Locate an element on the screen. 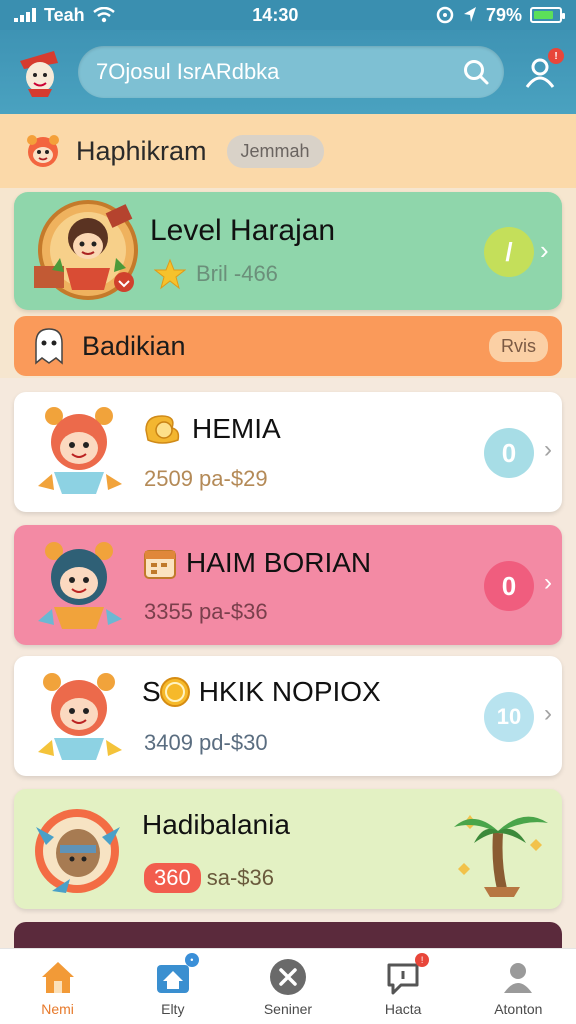  item-title: HEMIA is located at coordinates (236, 428).